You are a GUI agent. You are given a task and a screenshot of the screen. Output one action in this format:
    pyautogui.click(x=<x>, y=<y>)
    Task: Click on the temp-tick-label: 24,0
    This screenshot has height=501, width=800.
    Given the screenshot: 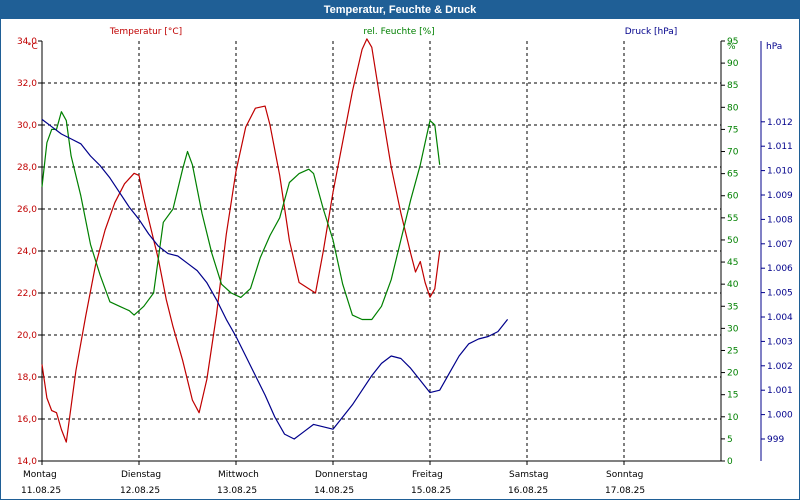 What is the action you would take?
    pyautogui.click(x=27, y=252)
    